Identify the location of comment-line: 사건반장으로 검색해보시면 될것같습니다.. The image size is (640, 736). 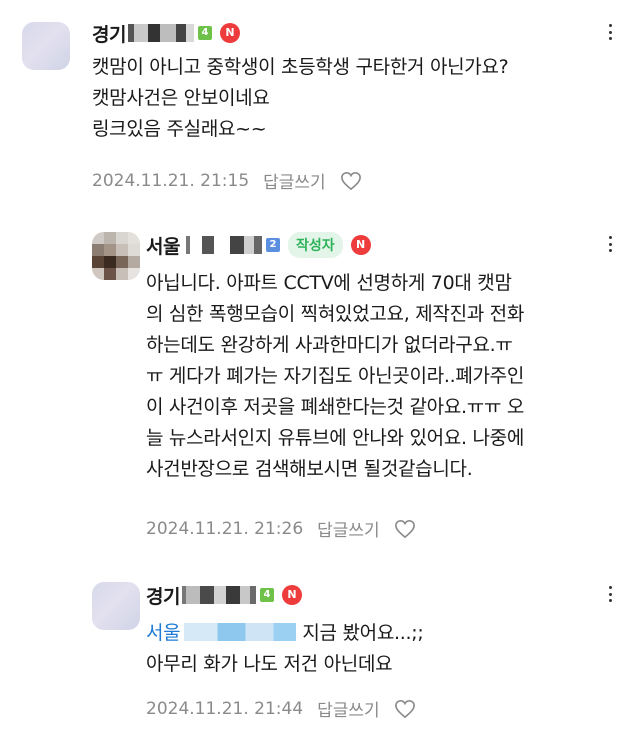
(309, 469).